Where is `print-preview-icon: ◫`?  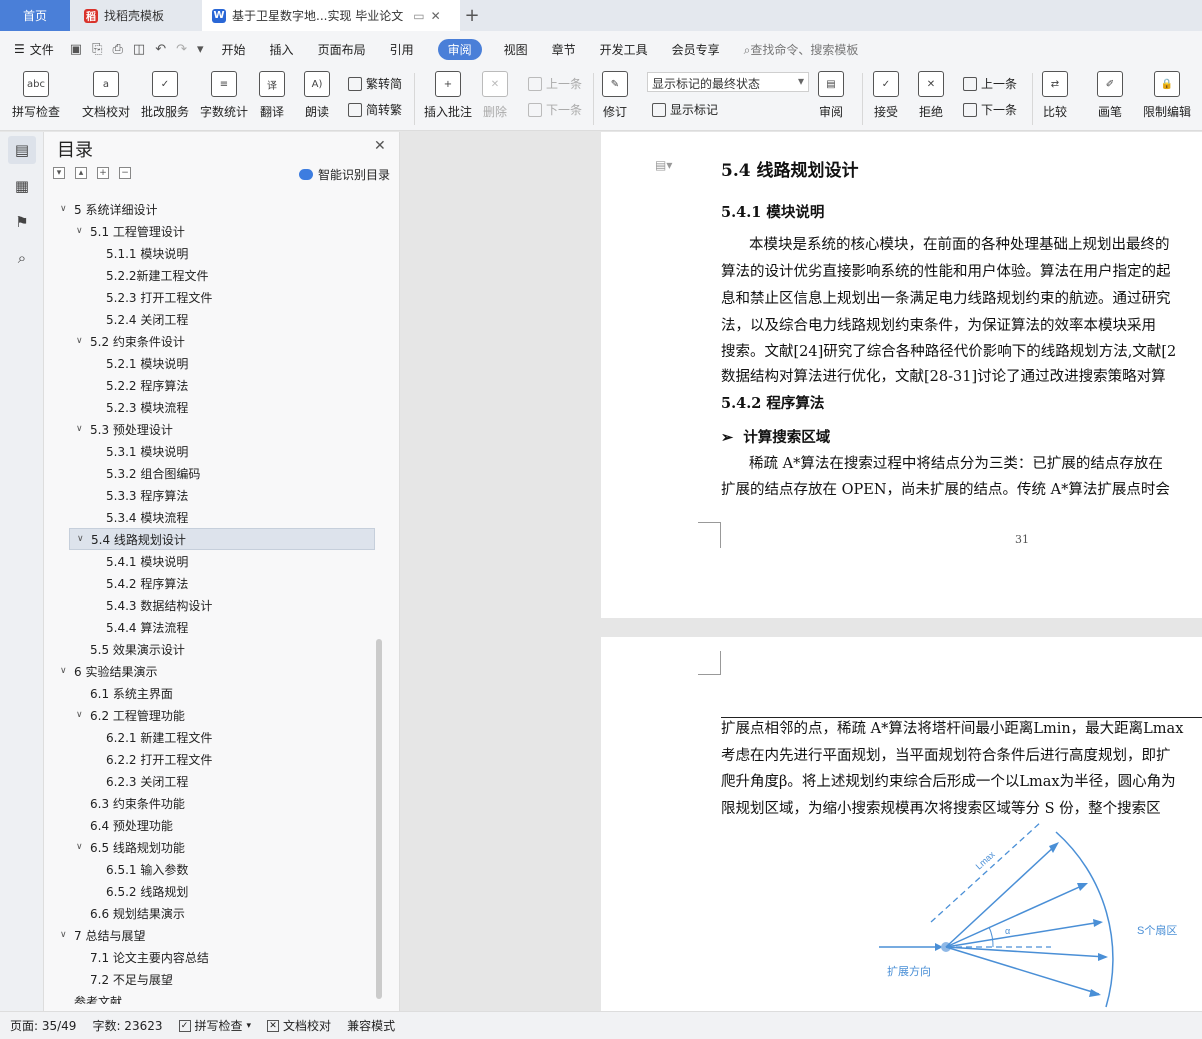 print-preview-icon: ◫ is located at coordinates (139, 49).